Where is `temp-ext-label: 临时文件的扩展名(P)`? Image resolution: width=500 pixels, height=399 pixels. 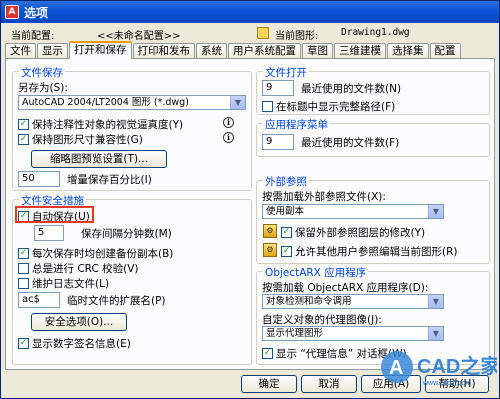 temp-ext-label: 临时文件的扩展名(P) is located at coordinates (116, 301).